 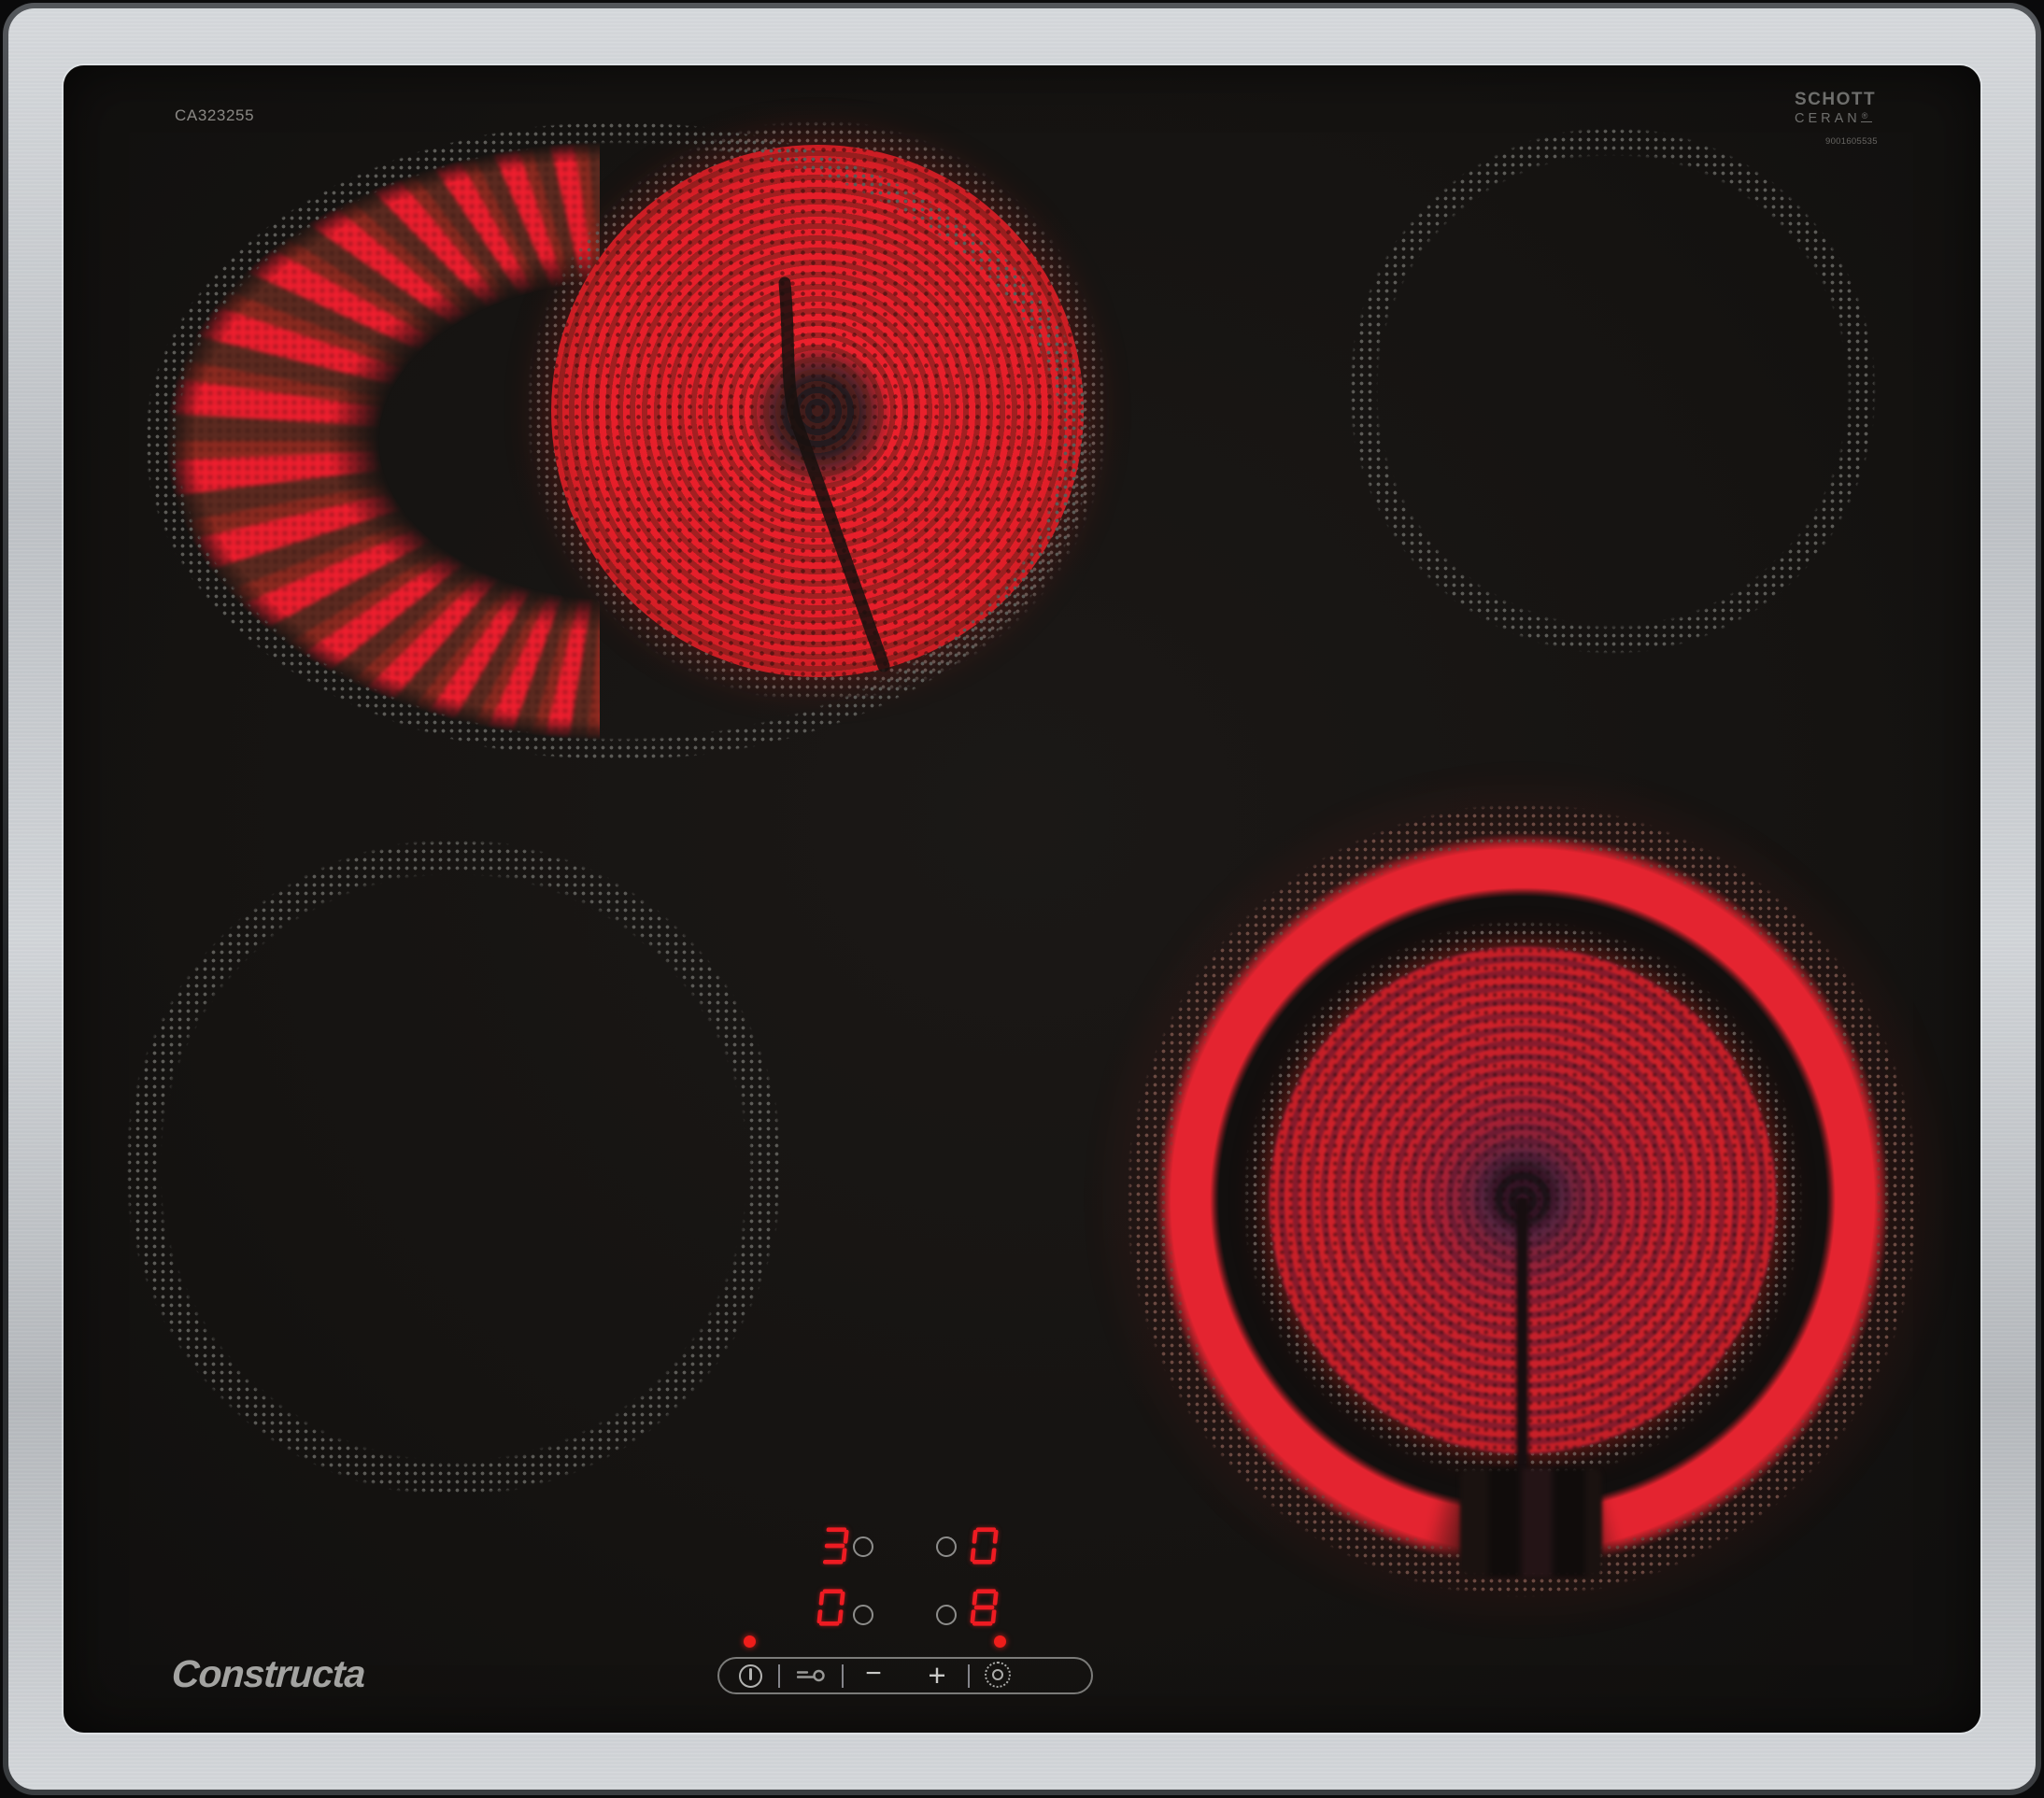 I want to click on front-left-level-display, so click(x=830, y=1607).